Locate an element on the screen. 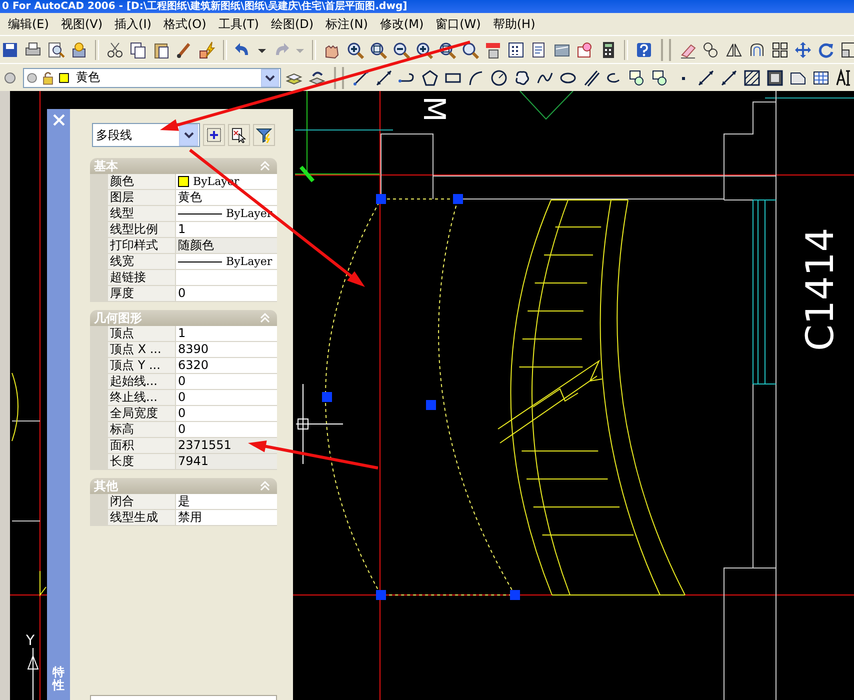 Image resolution: width=854 pixels, height=700 pixels. property-label: 厚度 is located at coordinates (142, 293).